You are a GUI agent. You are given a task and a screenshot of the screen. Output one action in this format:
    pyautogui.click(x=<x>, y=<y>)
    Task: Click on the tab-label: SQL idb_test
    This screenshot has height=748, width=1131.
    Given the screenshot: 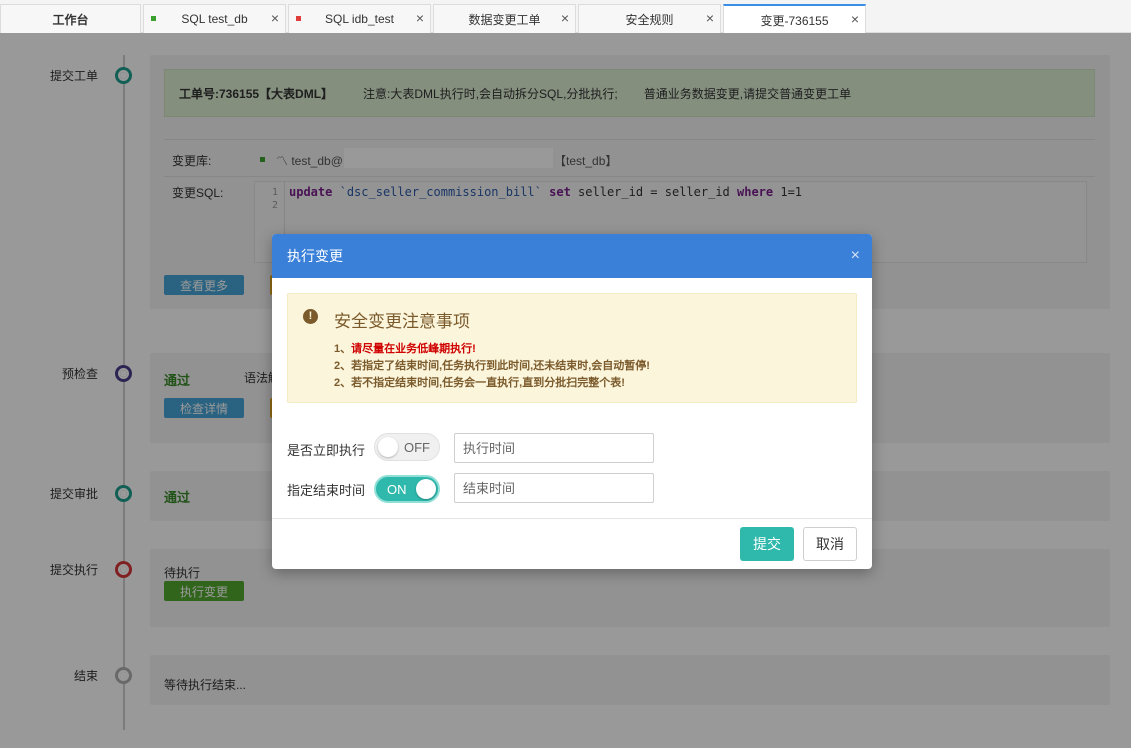 What is the action you would take?
    pyautogui.click(x=359, y=19)
    